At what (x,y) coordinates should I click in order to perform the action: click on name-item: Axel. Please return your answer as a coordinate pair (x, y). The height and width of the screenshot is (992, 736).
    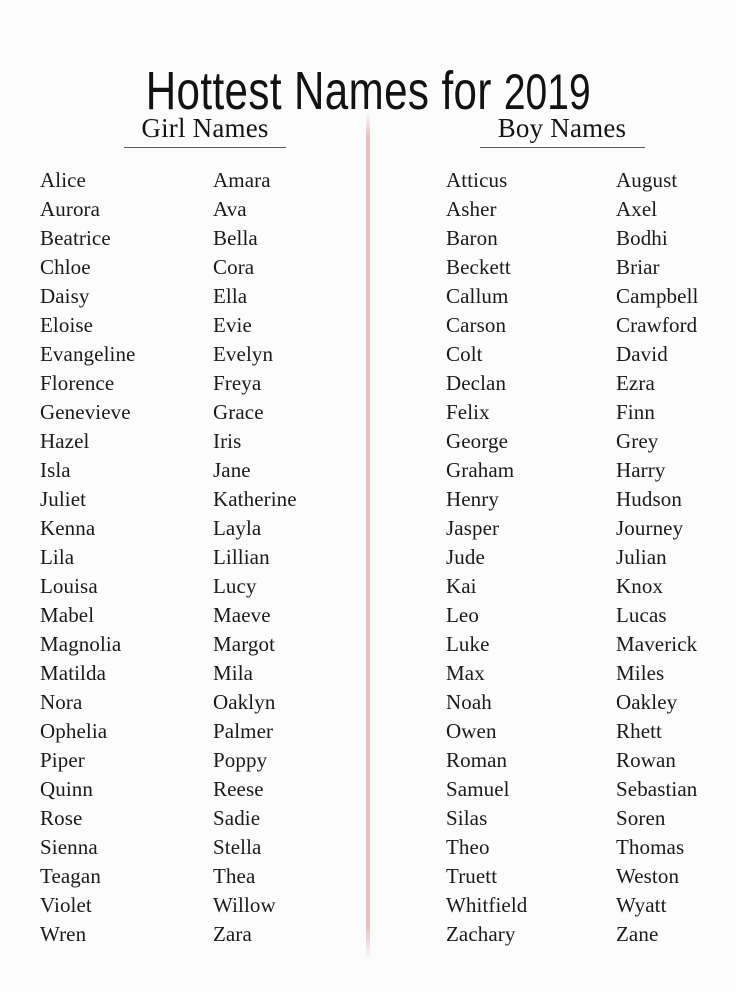
    Looking at the image, I should click on (637, 209).